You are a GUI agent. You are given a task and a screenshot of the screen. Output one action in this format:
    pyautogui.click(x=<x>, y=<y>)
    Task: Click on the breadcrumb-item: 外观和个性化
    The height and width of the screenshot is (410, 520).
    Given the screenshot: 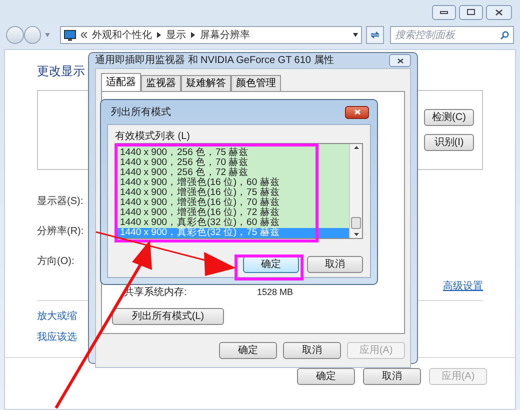 What is the action you would take?
    pyautogui.click(x=122, y=35)
    